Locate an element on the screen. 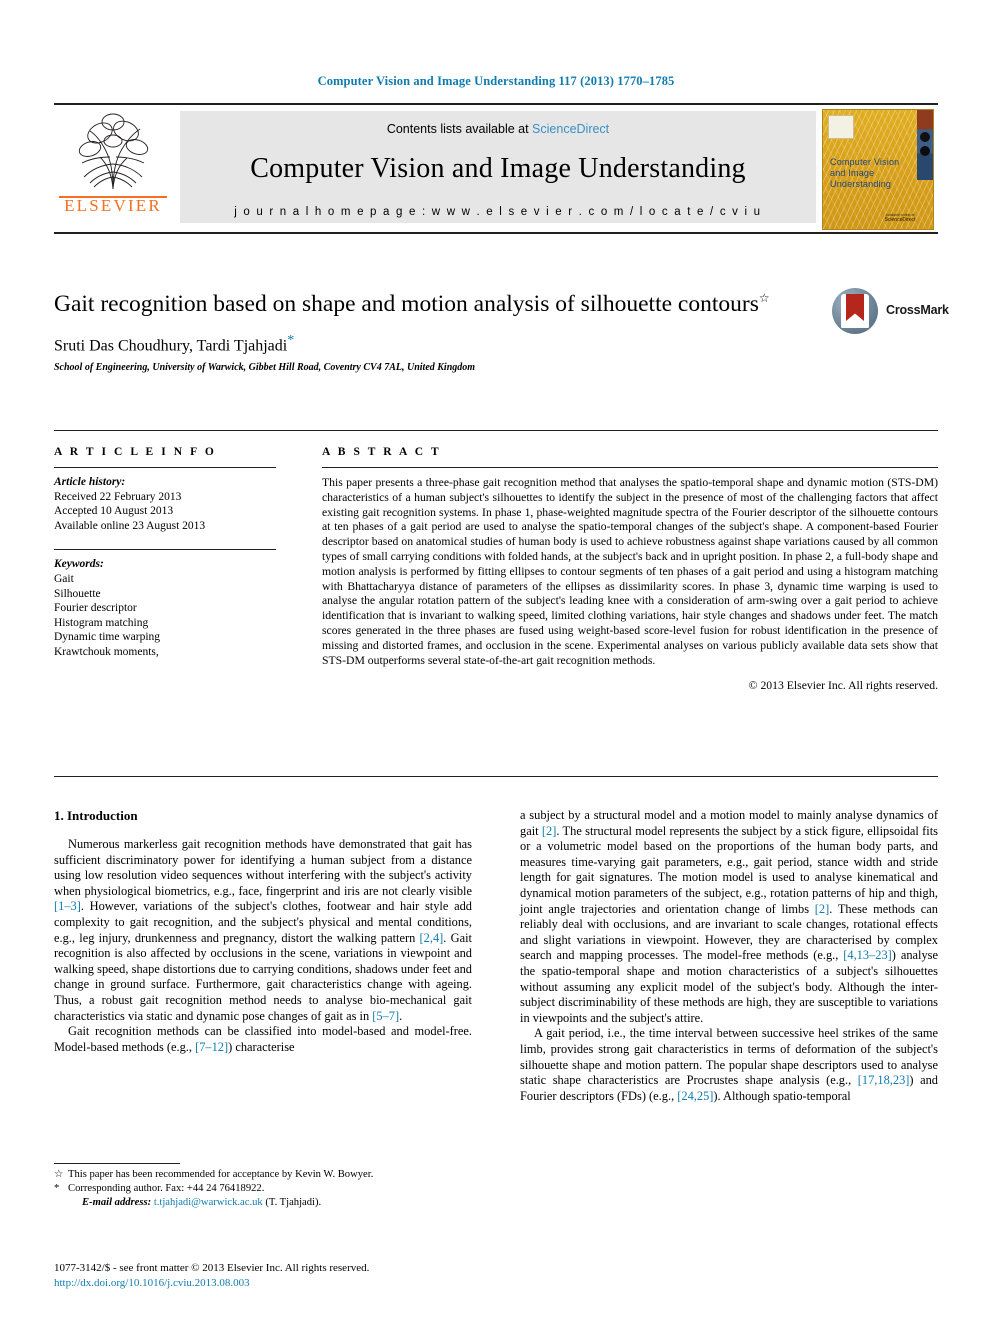 This screenshot has height=1323, width=992. article-info-rule is located at coordinates (165, 467).